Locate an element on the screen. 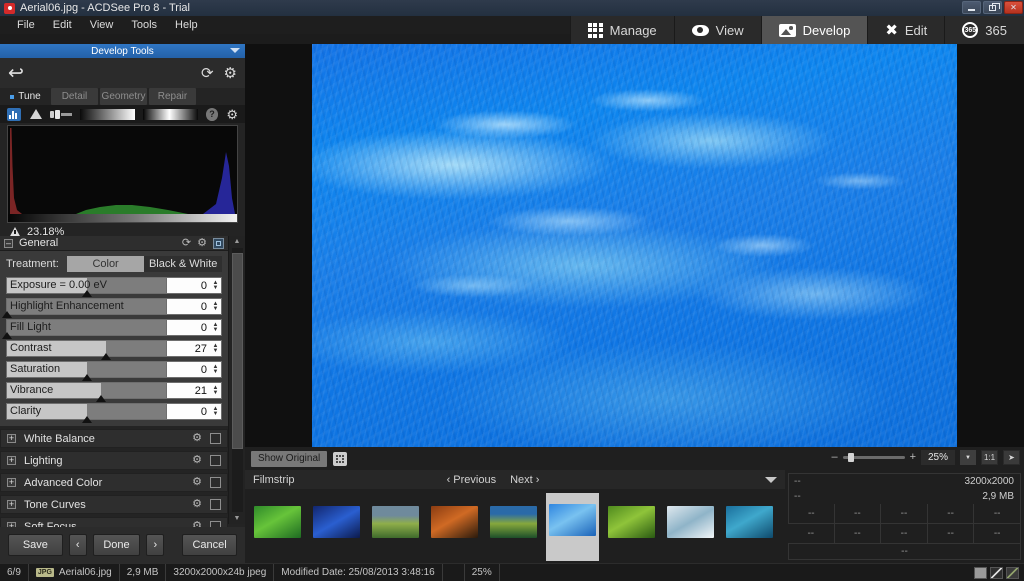  scrollbar-track is located at coordinates (237, 380).